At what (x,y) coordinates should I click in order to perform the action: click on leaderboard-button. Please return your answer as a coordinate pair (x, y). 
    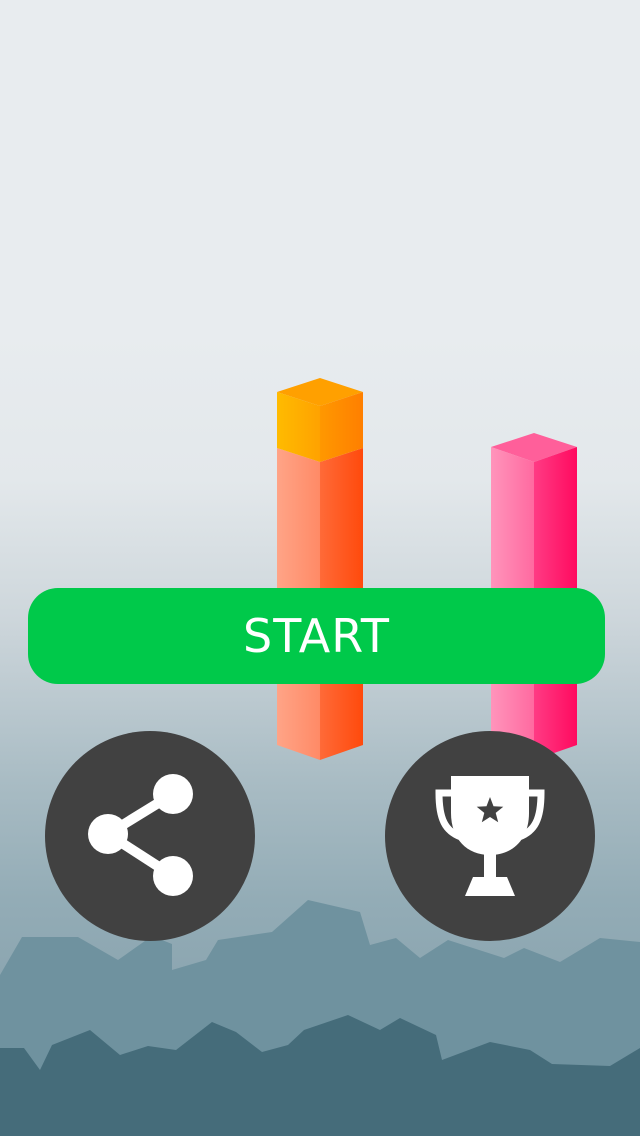
    Looking at the image, I should click on (490, 836).